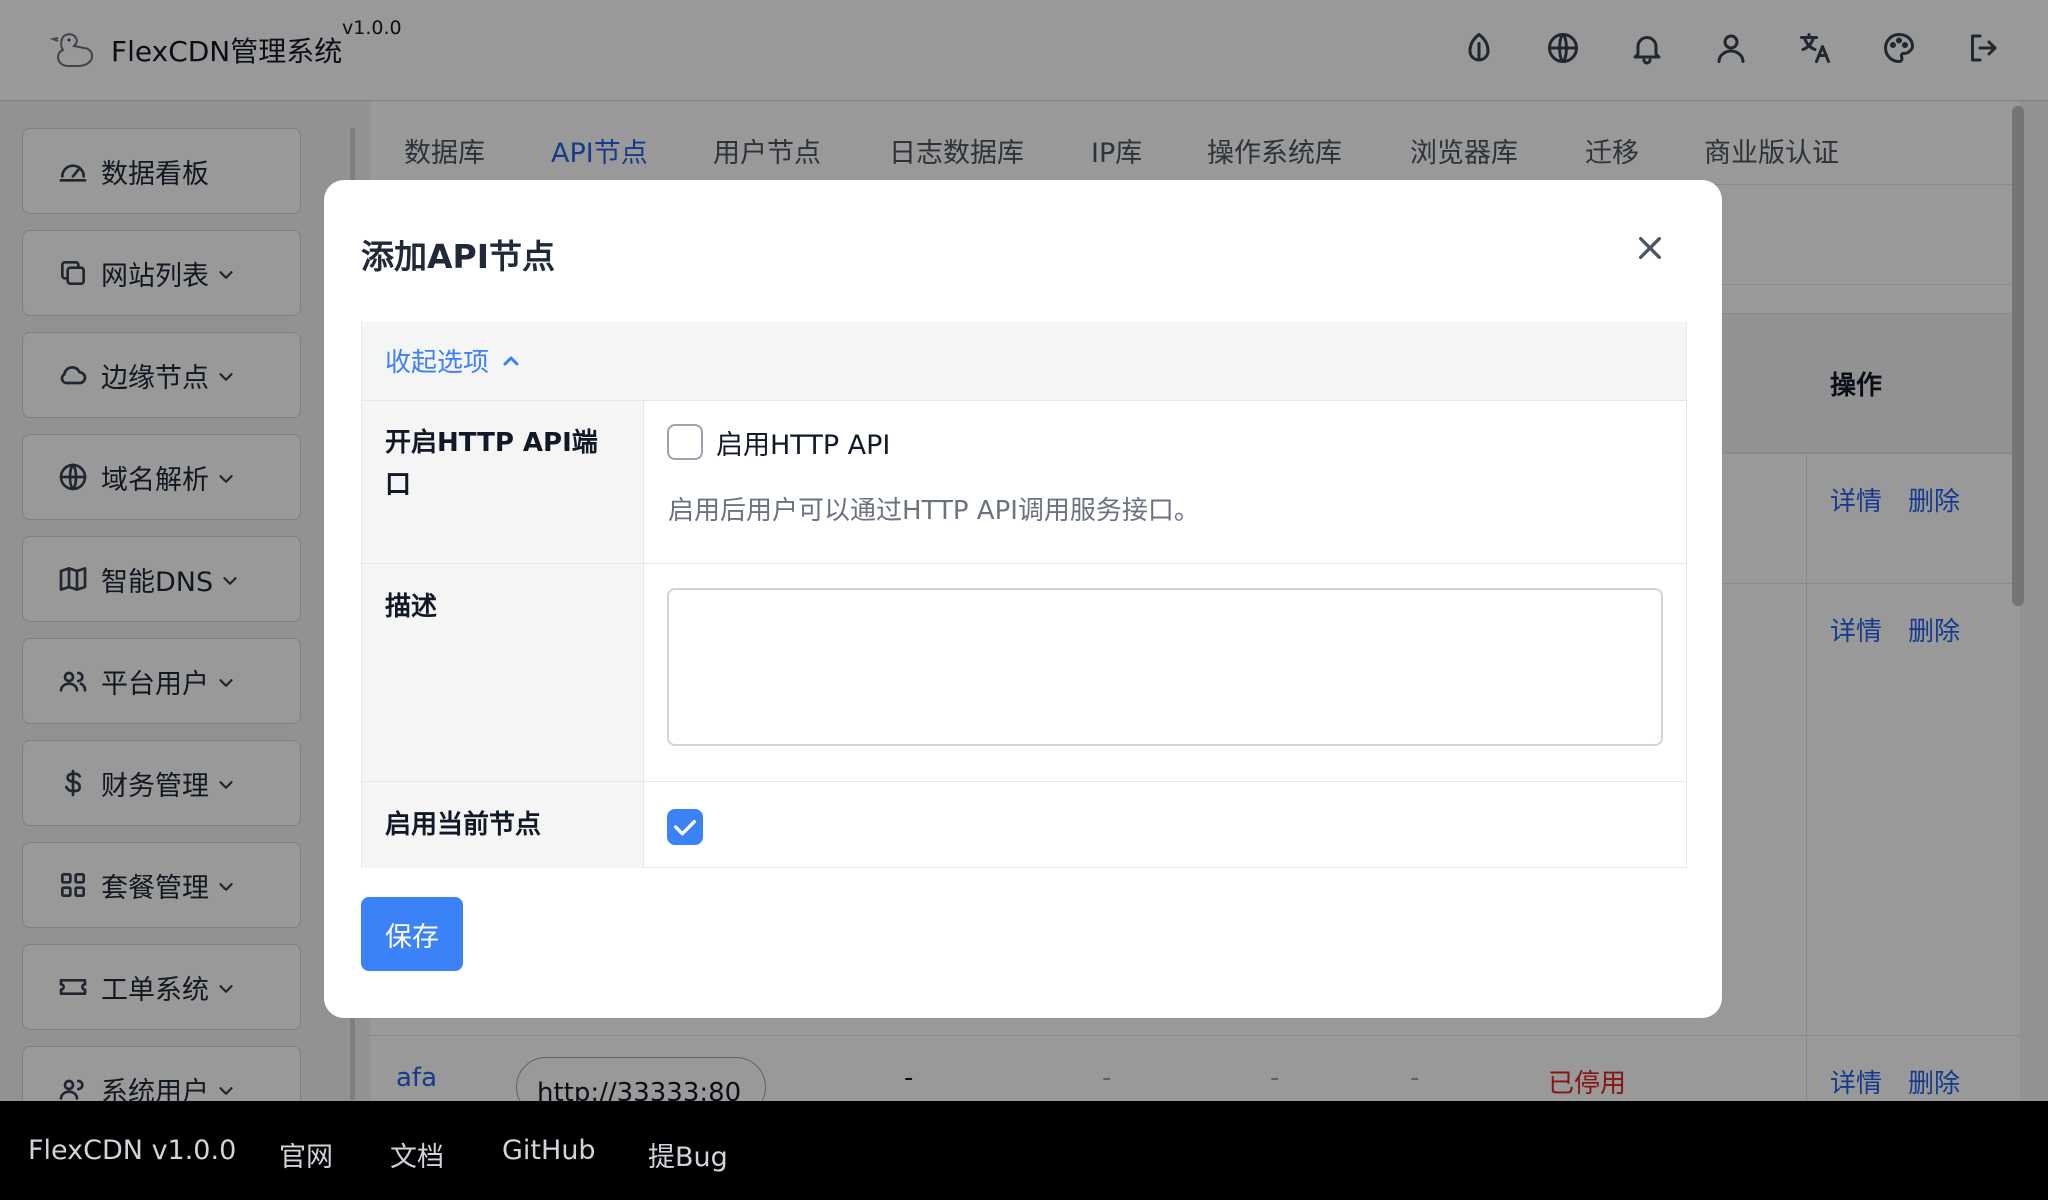  I want to click on footer-version: FlexCDN v1.0.0, so click(132, 1150).